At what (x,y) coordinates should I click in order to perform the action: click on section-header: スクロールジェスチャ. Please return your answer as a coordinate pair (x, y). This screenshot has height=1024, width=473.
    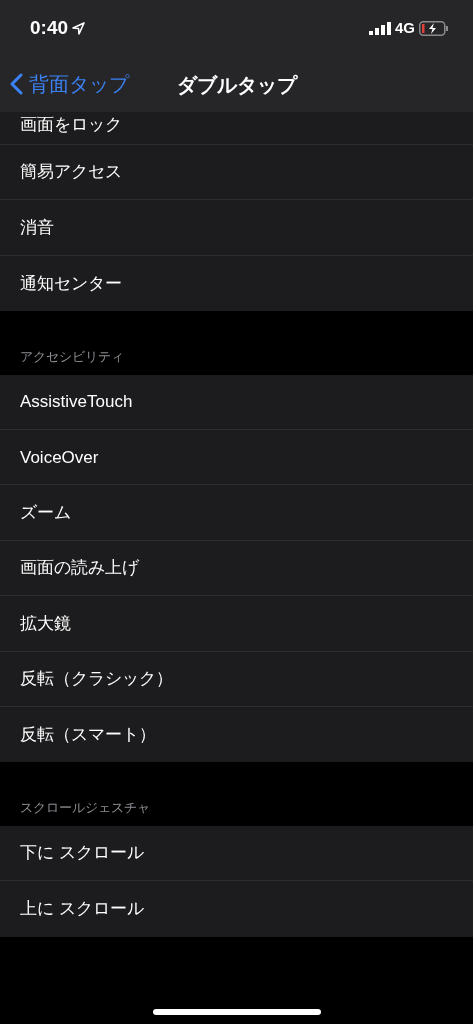
    Looking at the image, I should click on (85, 808).